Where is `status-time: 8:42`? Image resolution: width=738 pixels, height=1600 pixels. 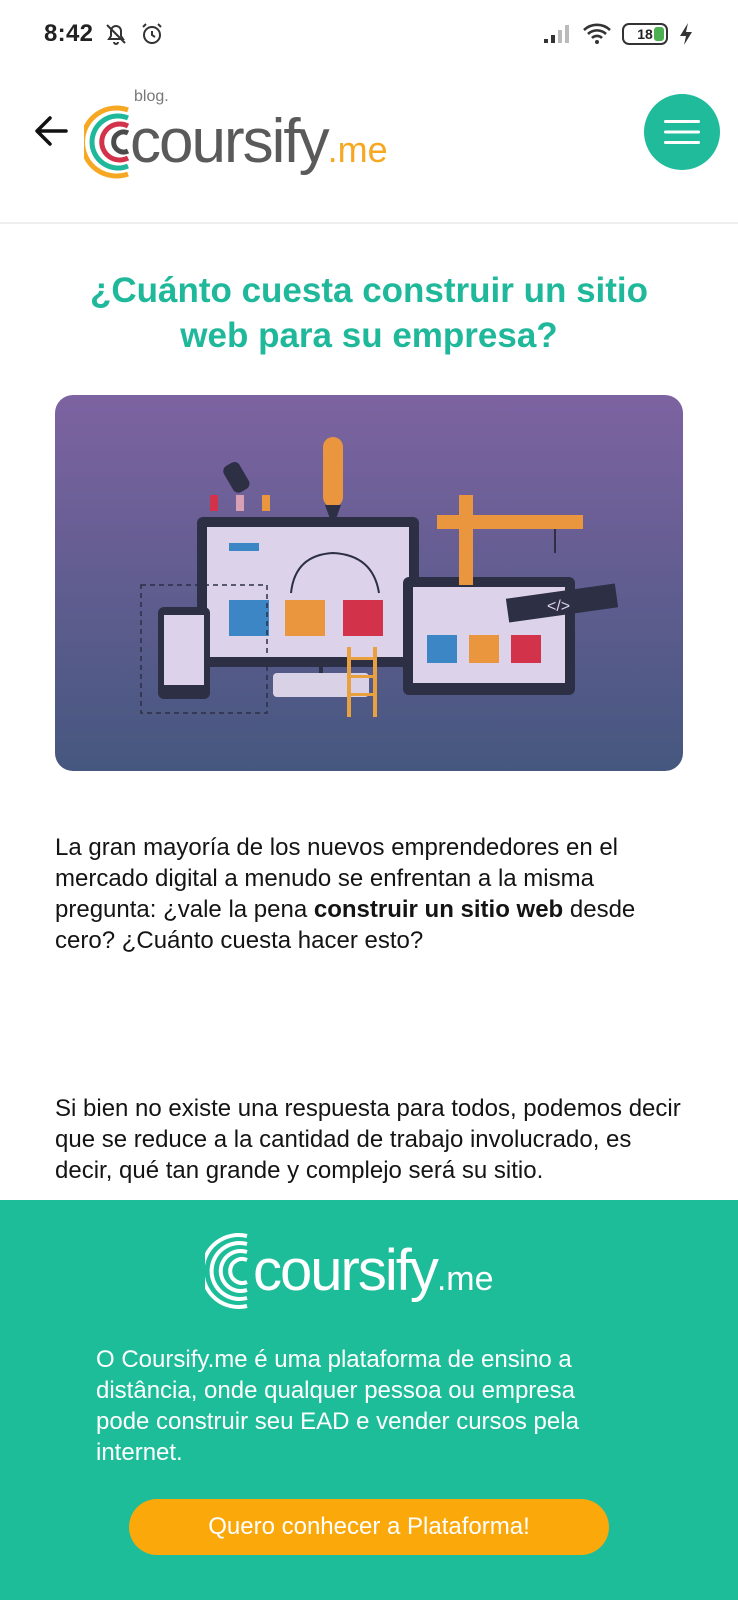 status-time: 8:42 is located at coordinates (69, 33).